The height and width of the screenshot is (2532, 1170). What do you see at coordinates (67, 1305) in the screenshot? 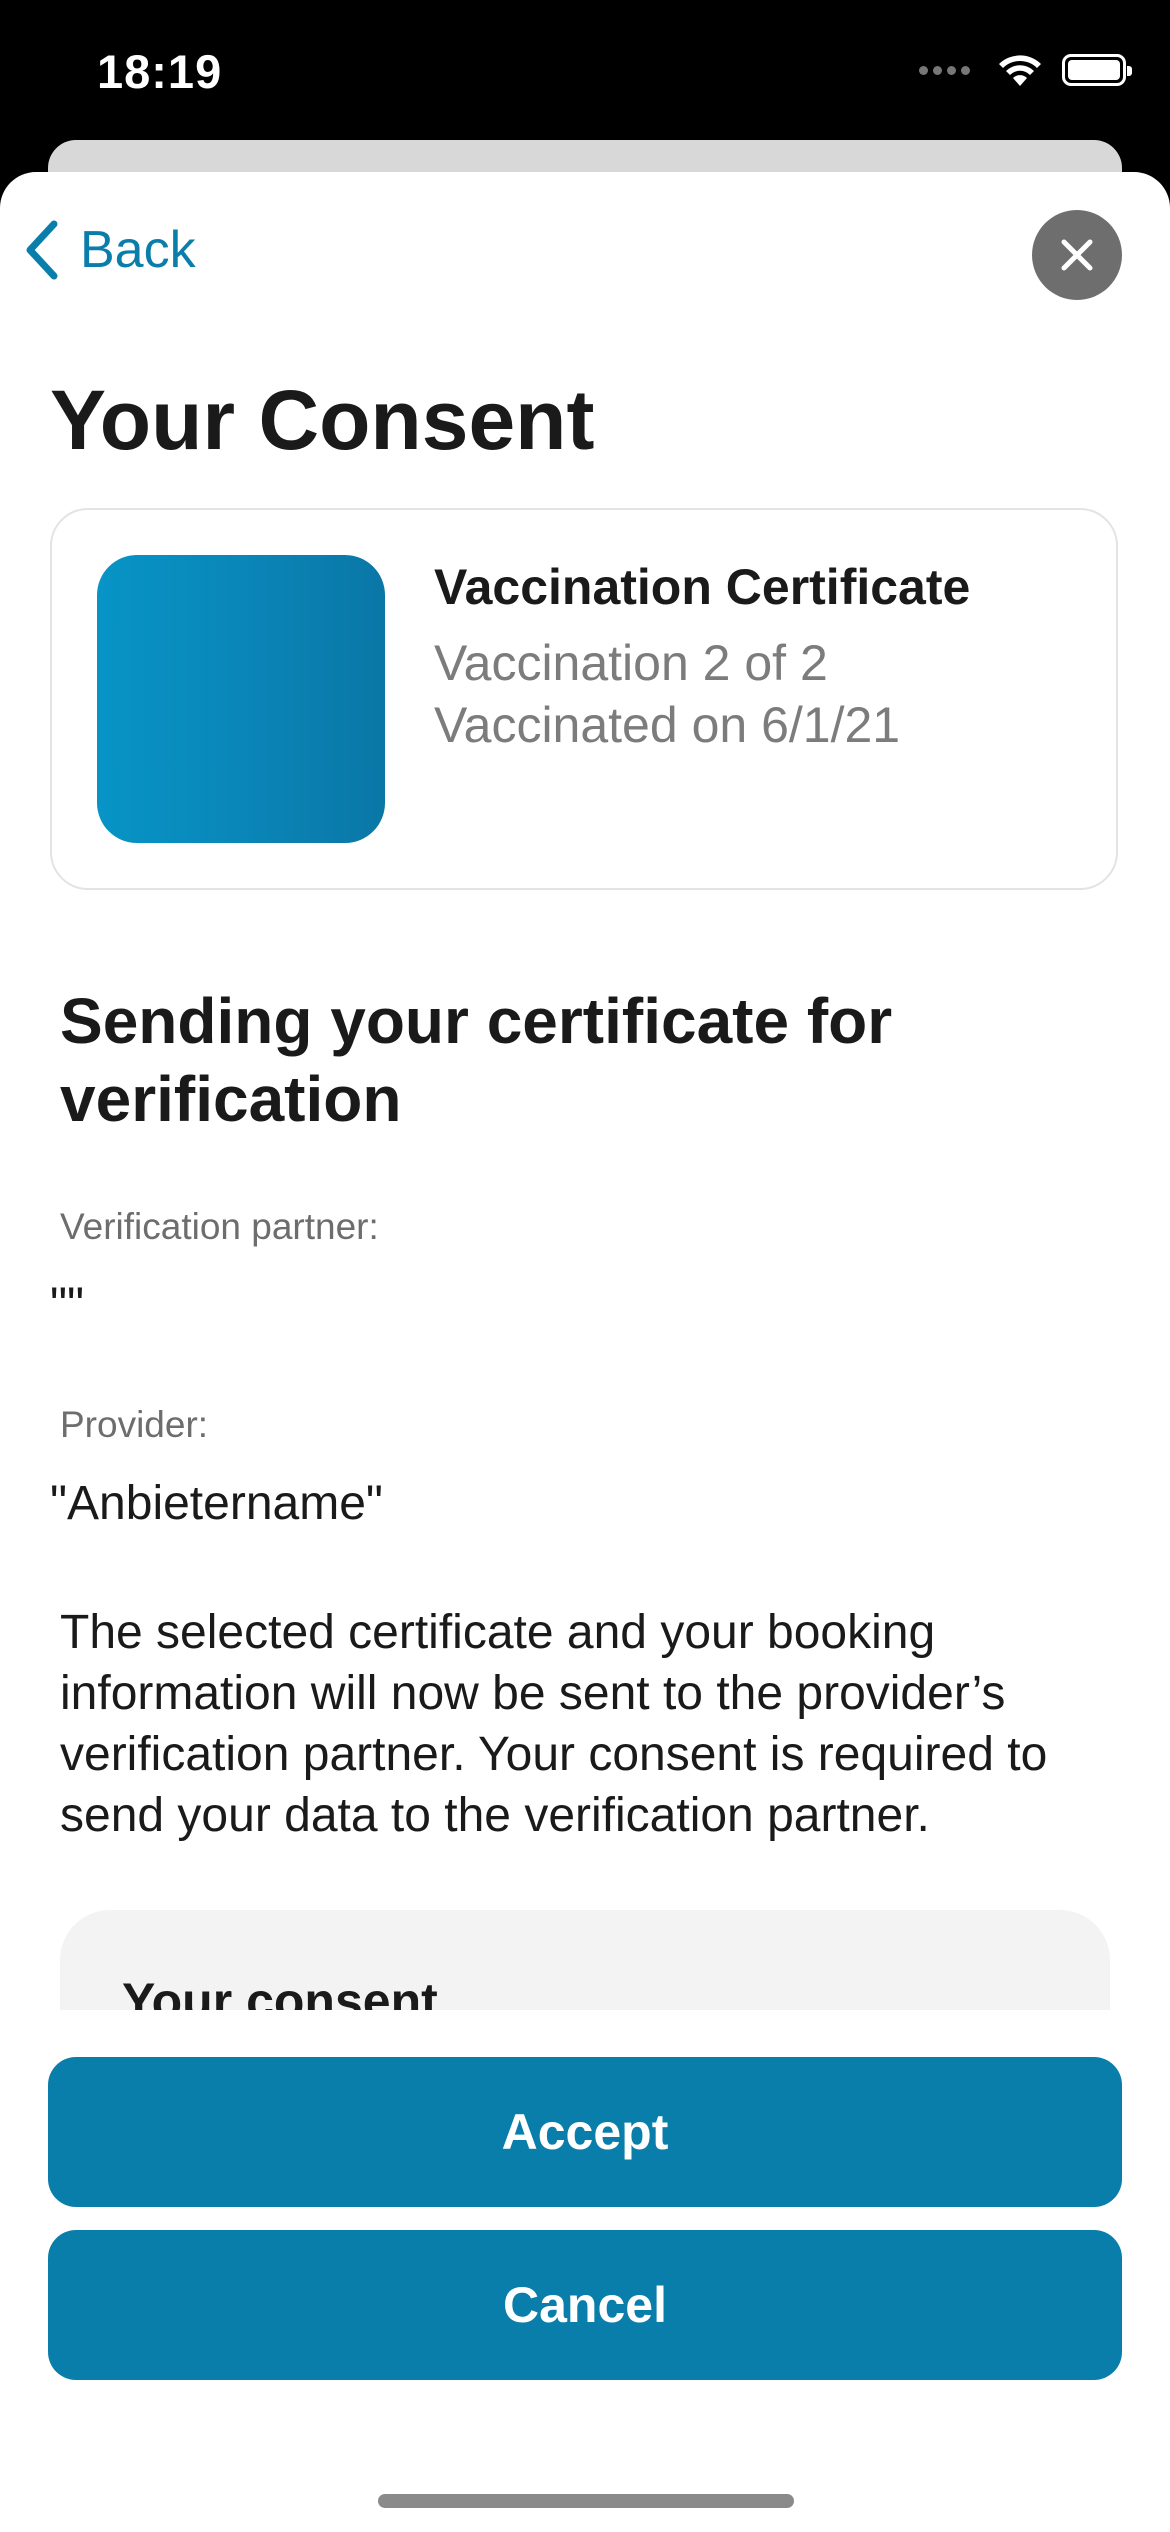
I see `verification-partner-value: ""` at bounding box center [67, 1305].